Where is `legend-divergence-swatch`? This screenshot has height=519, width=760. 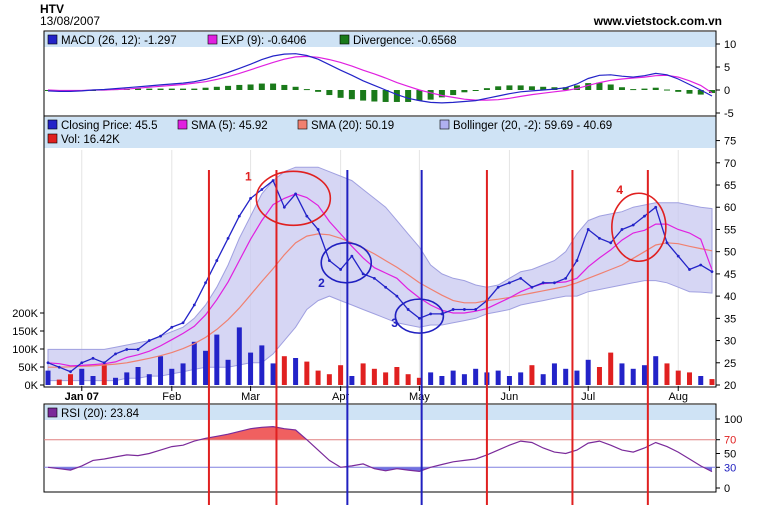 legend-divergence-swatch is located at coordinates (344, 39).